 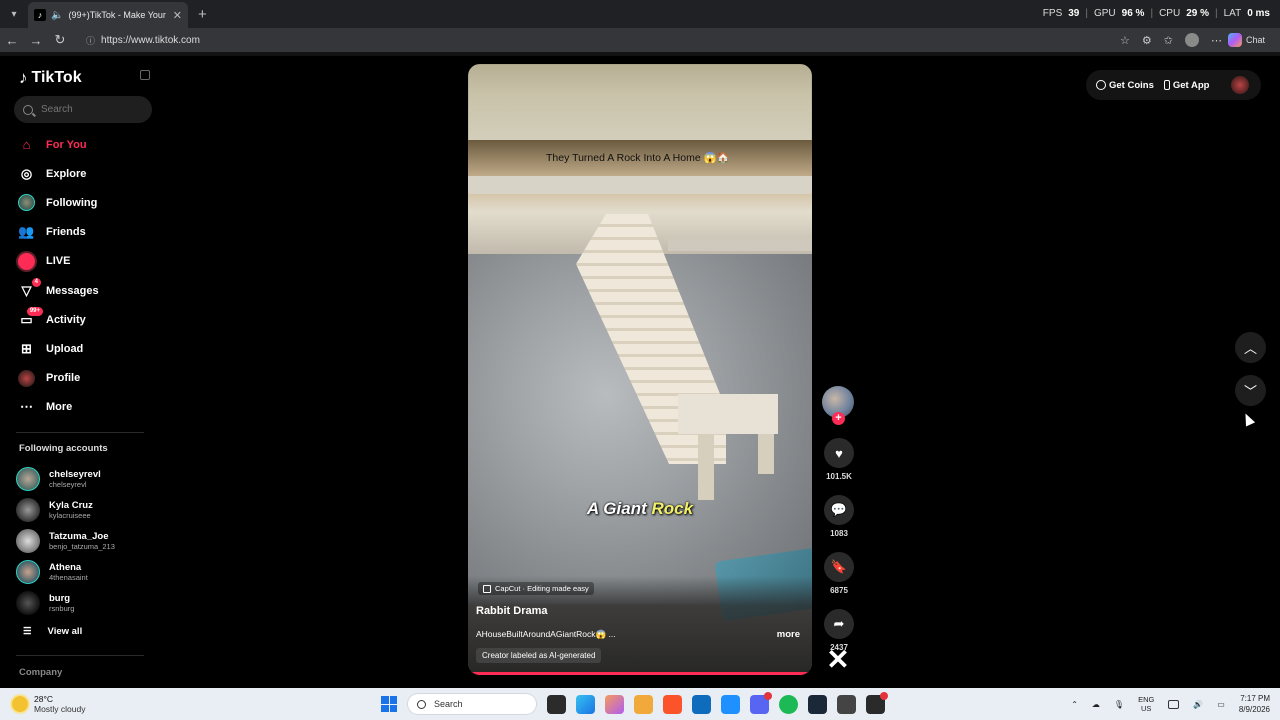 What do you see at coordinates (12, 40) in the screenshot?
I see `back-arrow-icon: ←` at bounding box center [12, 40].